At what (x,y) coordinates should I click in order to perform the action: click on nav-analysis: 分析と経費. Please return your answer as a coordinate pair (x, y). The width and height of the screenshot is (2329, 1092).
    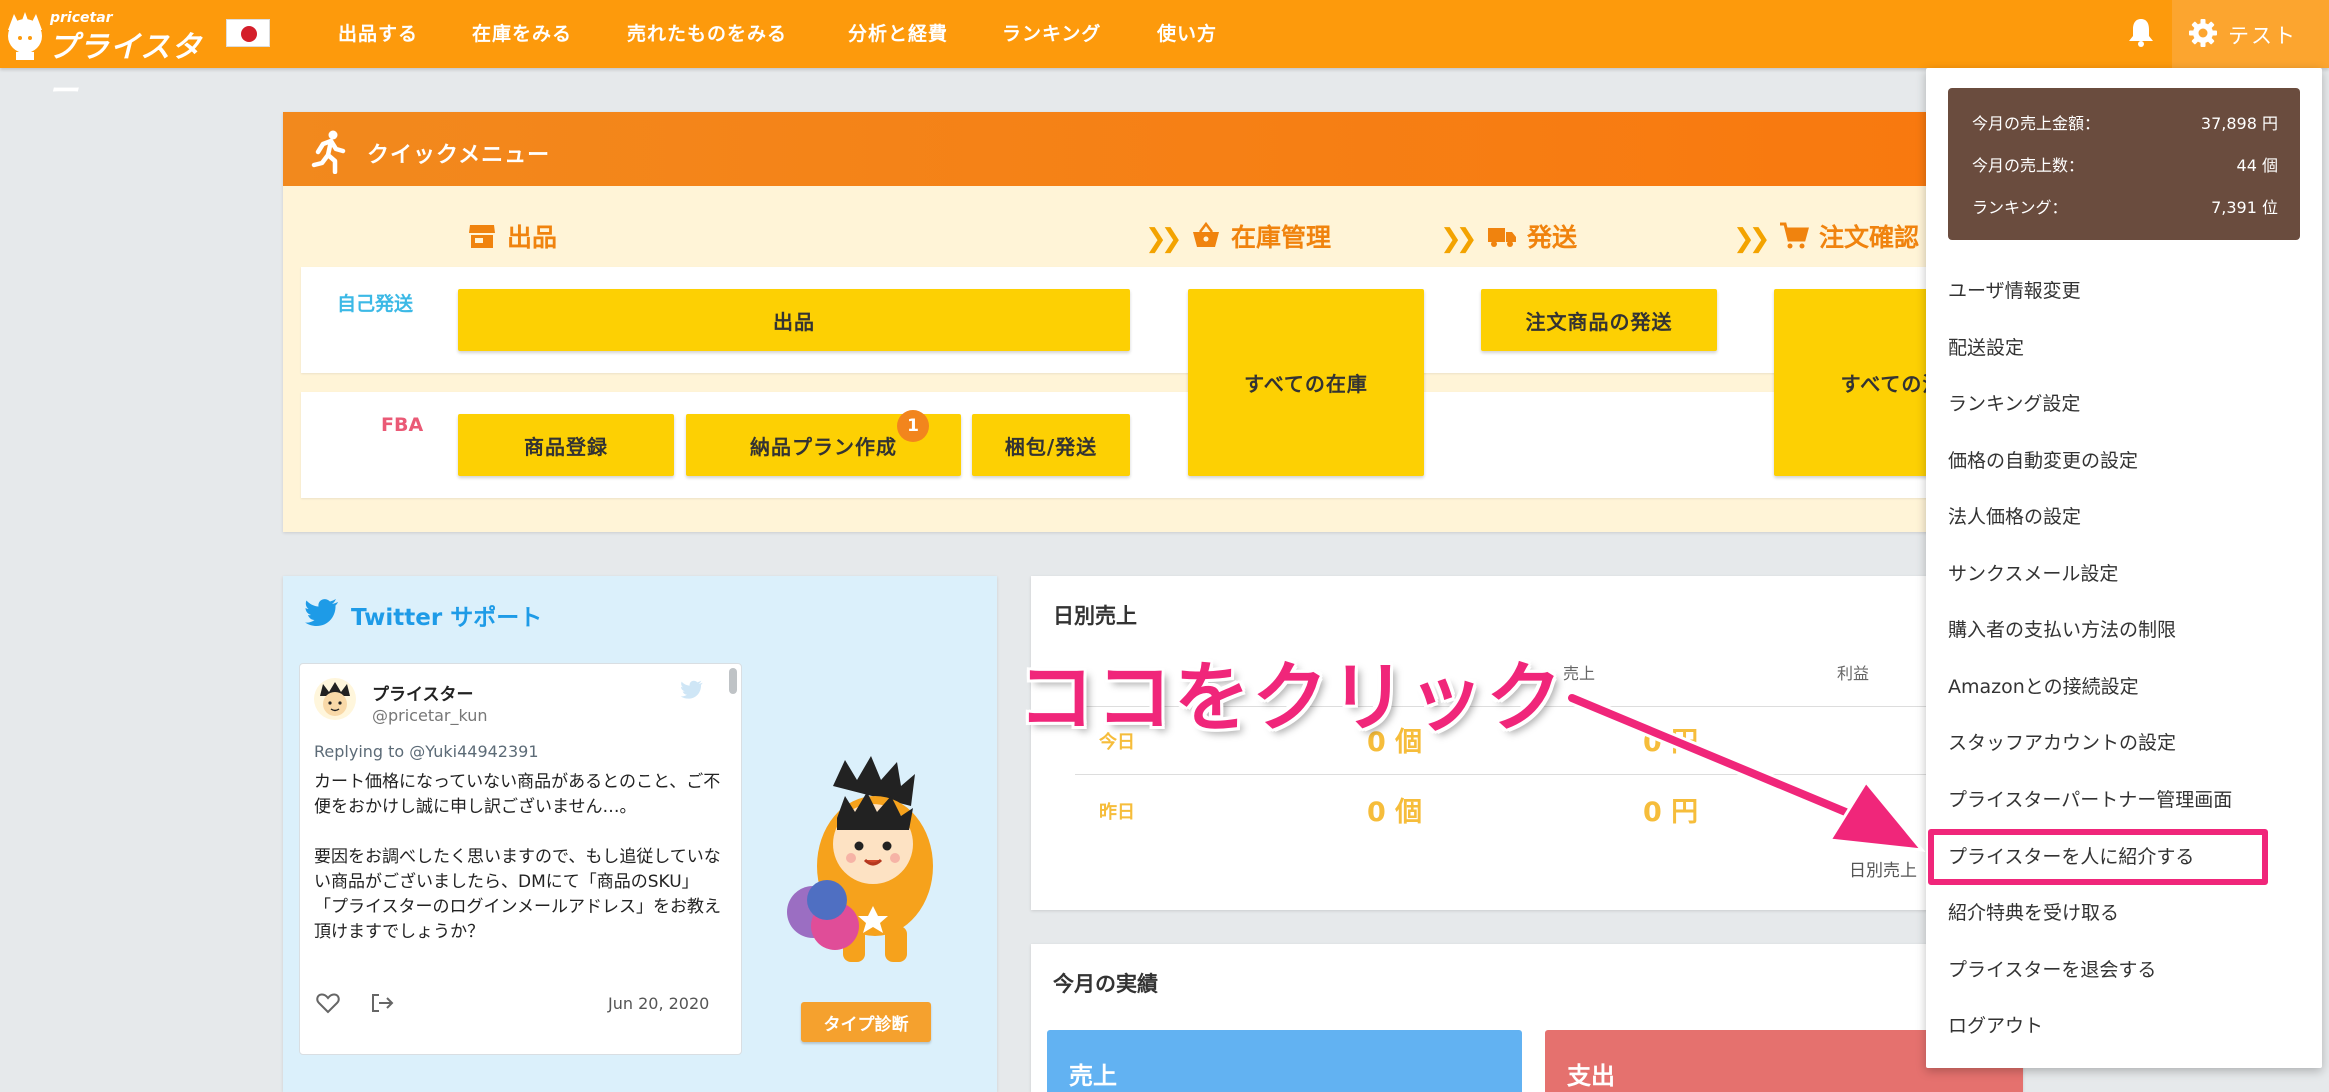
    Looking at the image, I should click on (898, 32).